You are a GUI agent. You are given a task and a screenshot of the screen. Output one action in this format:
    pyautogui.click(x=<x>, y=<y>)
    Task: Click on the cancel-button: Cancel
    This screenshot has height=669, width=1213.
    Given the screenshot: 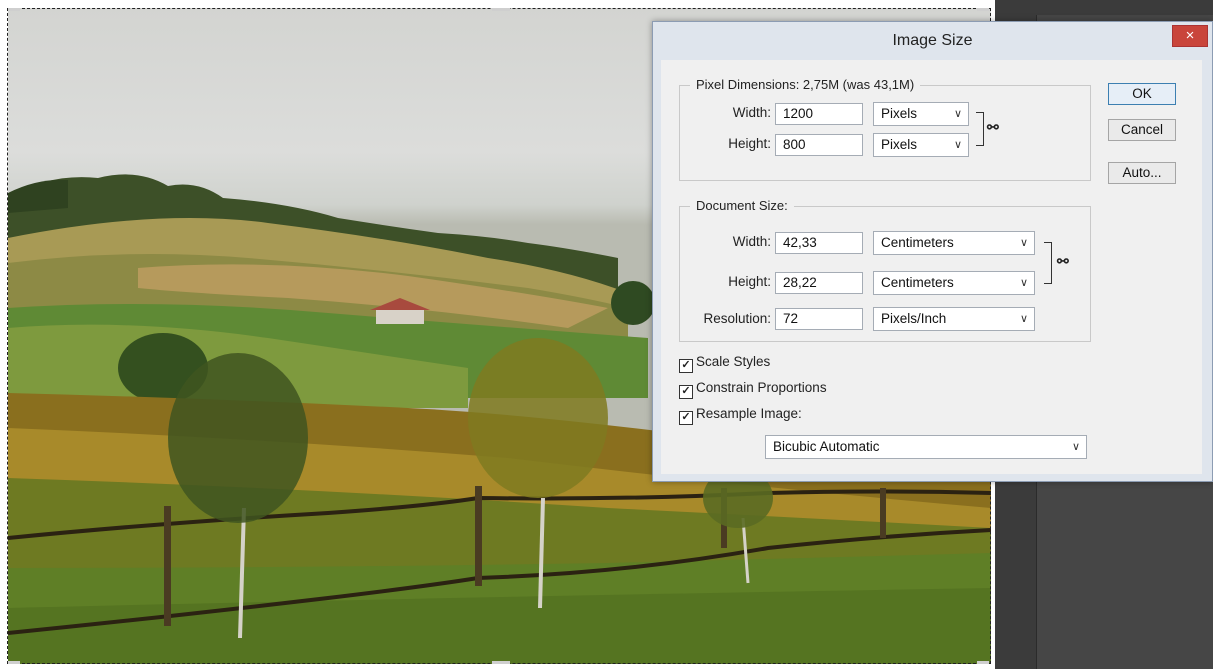 What is the action you would take?
    pyautogui.click(x=1142, y=130)
    